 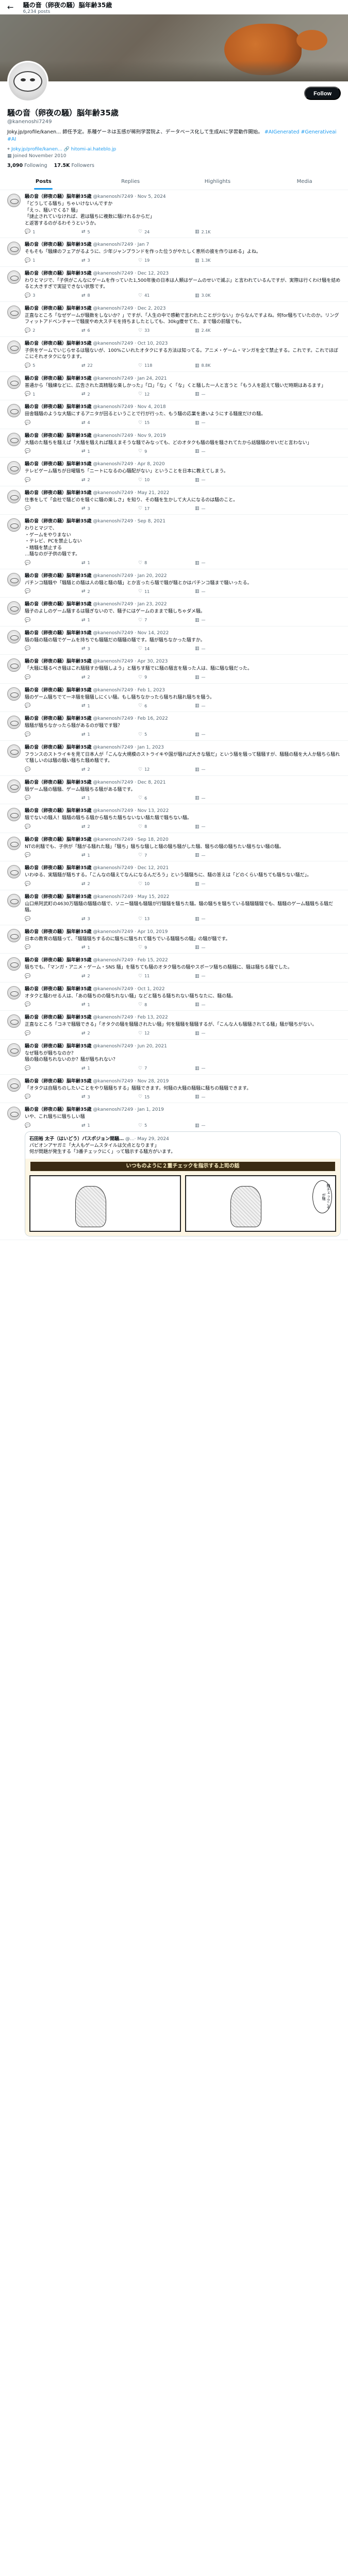 I want to click on like-button: ♡ 14, so click(x=166, y=648).